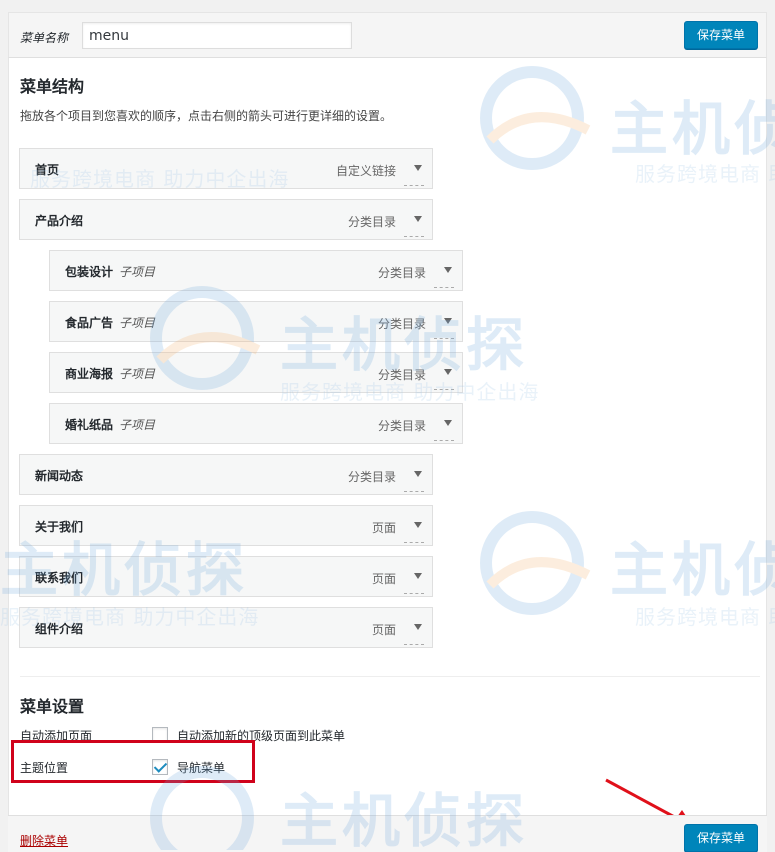 Image resolution: width=775 pixels, height=852 pixels. Describe the element at coordinates (110, 374) in the screenshot. I see `menu-item-title: 商业海报 子项目` at that location.